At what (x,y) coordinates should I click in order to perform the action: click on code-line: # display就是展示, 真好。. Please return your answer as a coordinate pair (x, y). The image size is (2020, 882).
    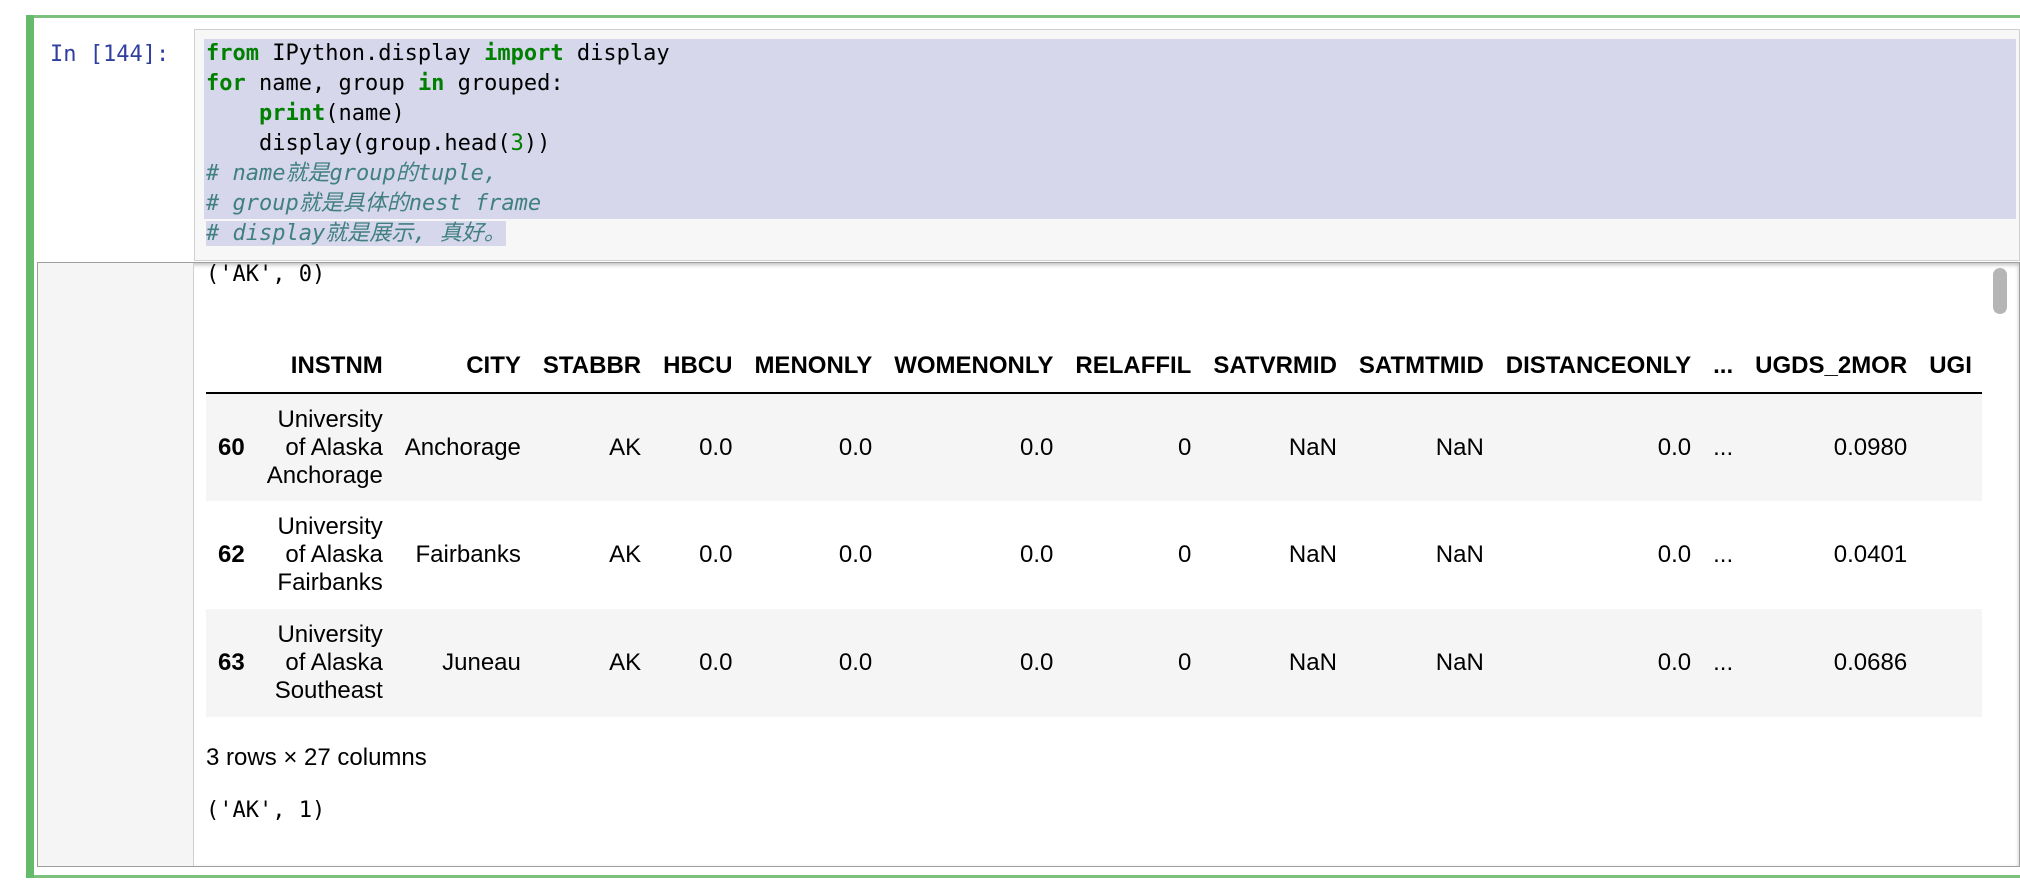
    Looking at the image, I should click on (1111, 234).